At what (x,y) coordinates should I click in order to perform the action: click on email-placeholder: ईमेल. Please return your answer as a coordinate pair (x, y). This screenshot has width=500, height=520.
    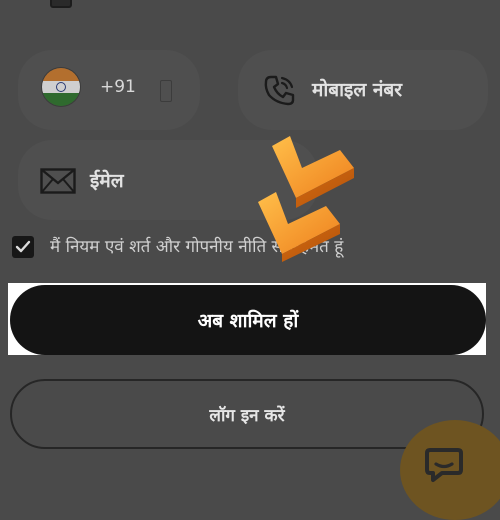
    Looking at the image, I should click on (107, 181).